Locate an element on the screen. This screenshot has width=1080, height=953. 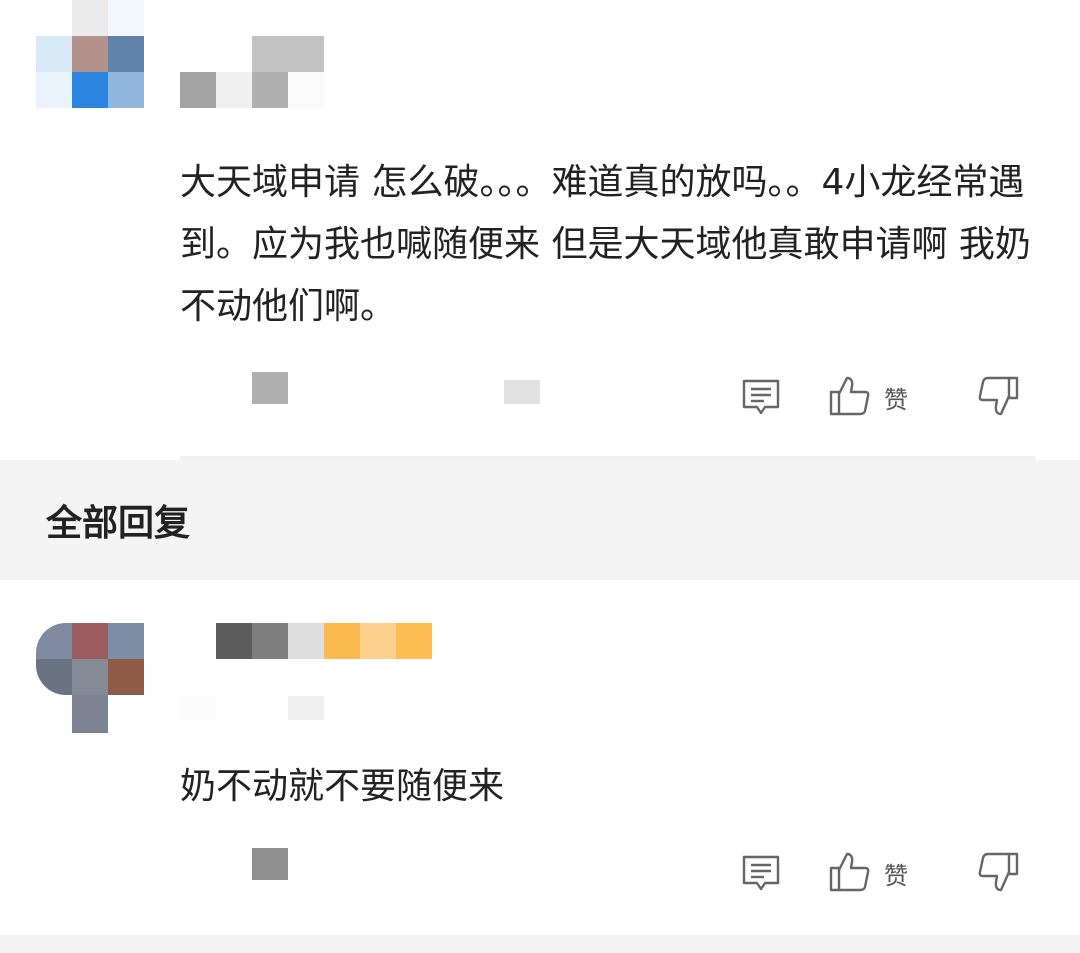
reply-stats-redacted is located at coordinates (270, 864).